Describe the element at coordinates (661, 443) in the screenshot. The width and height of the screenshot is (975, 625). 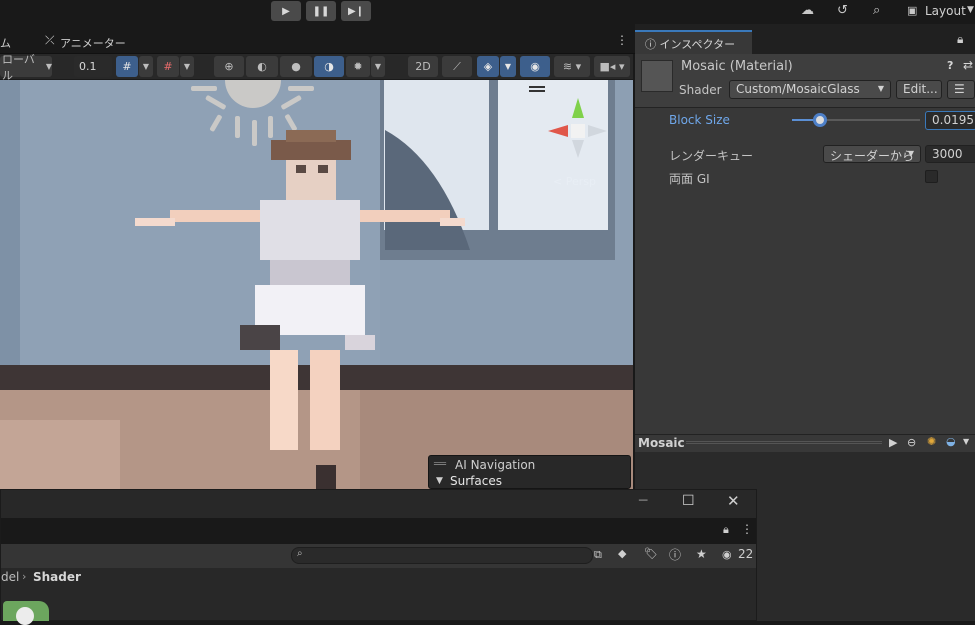
I see `preview-title: Mosaic` at that location.